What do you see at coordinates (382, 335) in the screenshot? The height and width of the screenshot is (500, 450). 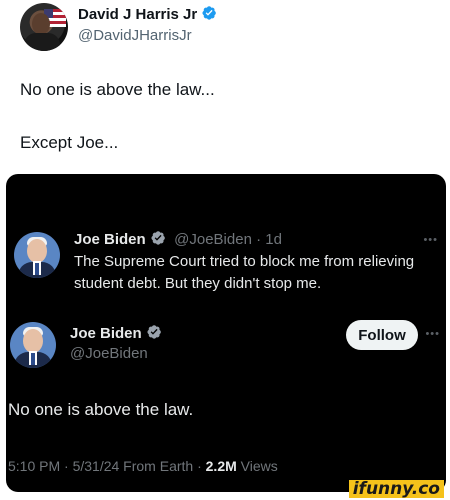 I see `follow-button: Follow` at bounding box center [382, 335].